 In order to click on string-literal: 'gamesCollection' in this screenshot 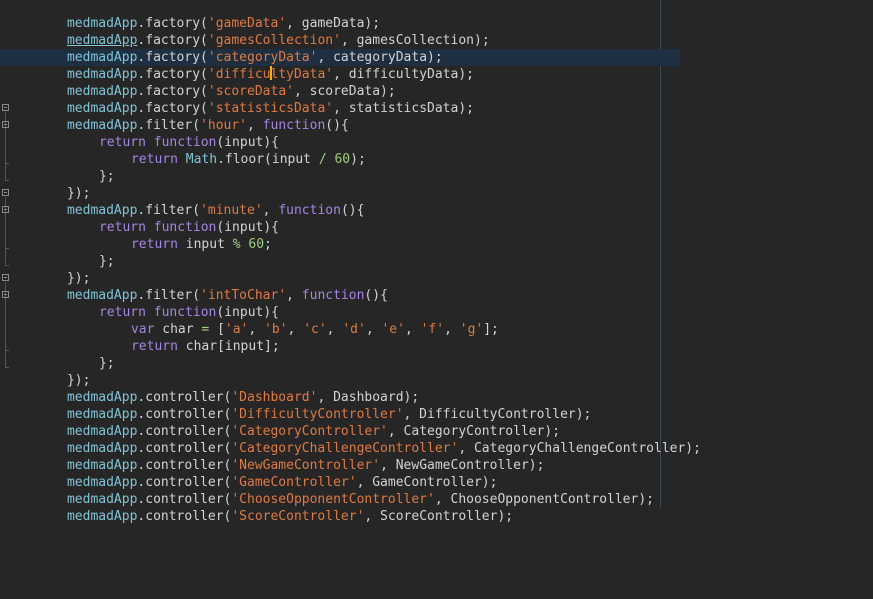, I will do `click(274, 40)`.